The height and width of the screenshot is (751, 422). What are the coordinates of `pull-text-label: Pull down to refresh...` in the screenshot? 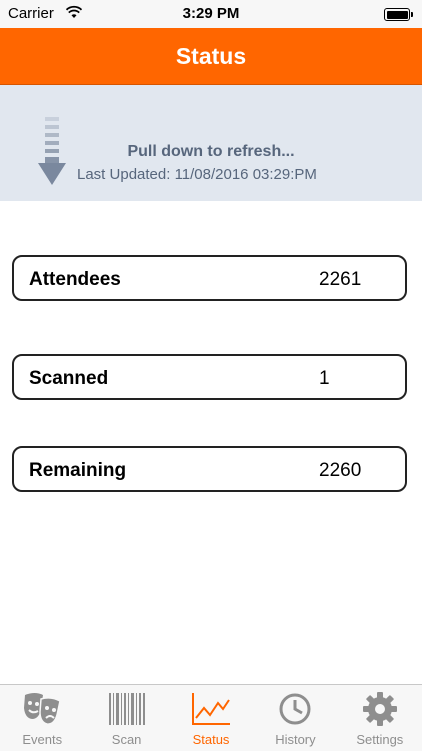 It's located at (211, 151).